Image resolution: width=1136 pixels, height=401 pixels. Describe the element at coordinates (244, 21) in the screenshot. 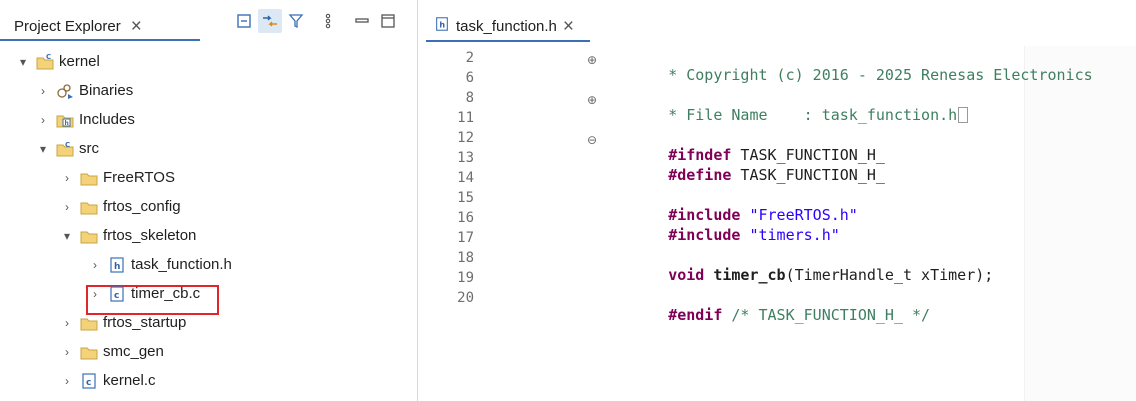

I see `collapse-all-icon` at that location.